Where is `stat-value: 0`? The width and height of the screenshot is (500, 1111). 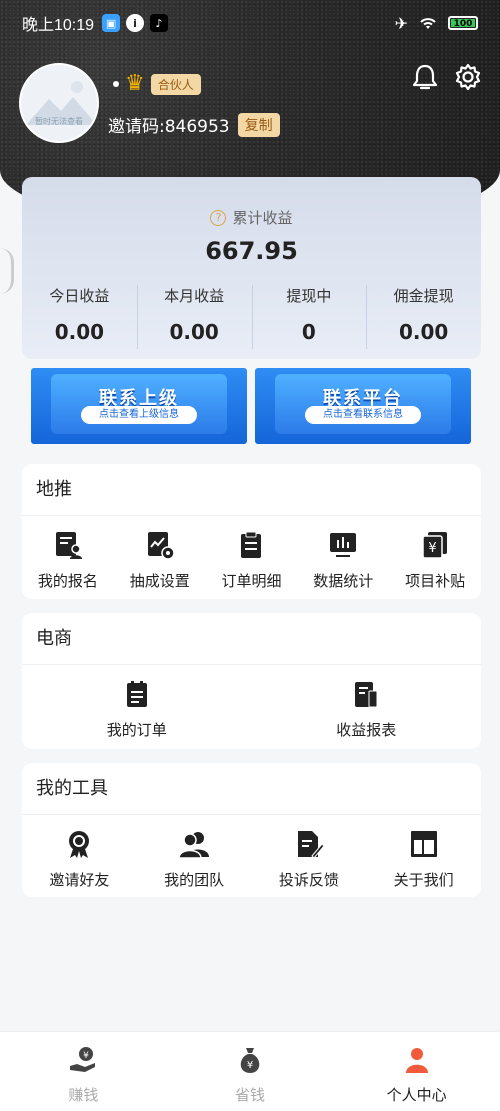 stat-value: 0 is located at coordinates (308, 332).